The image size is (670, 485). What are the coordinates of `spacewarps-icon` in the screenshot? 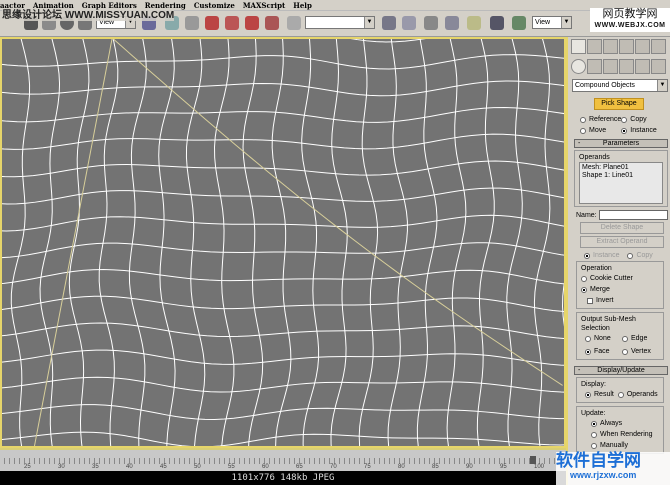 It's located at (658, 66).